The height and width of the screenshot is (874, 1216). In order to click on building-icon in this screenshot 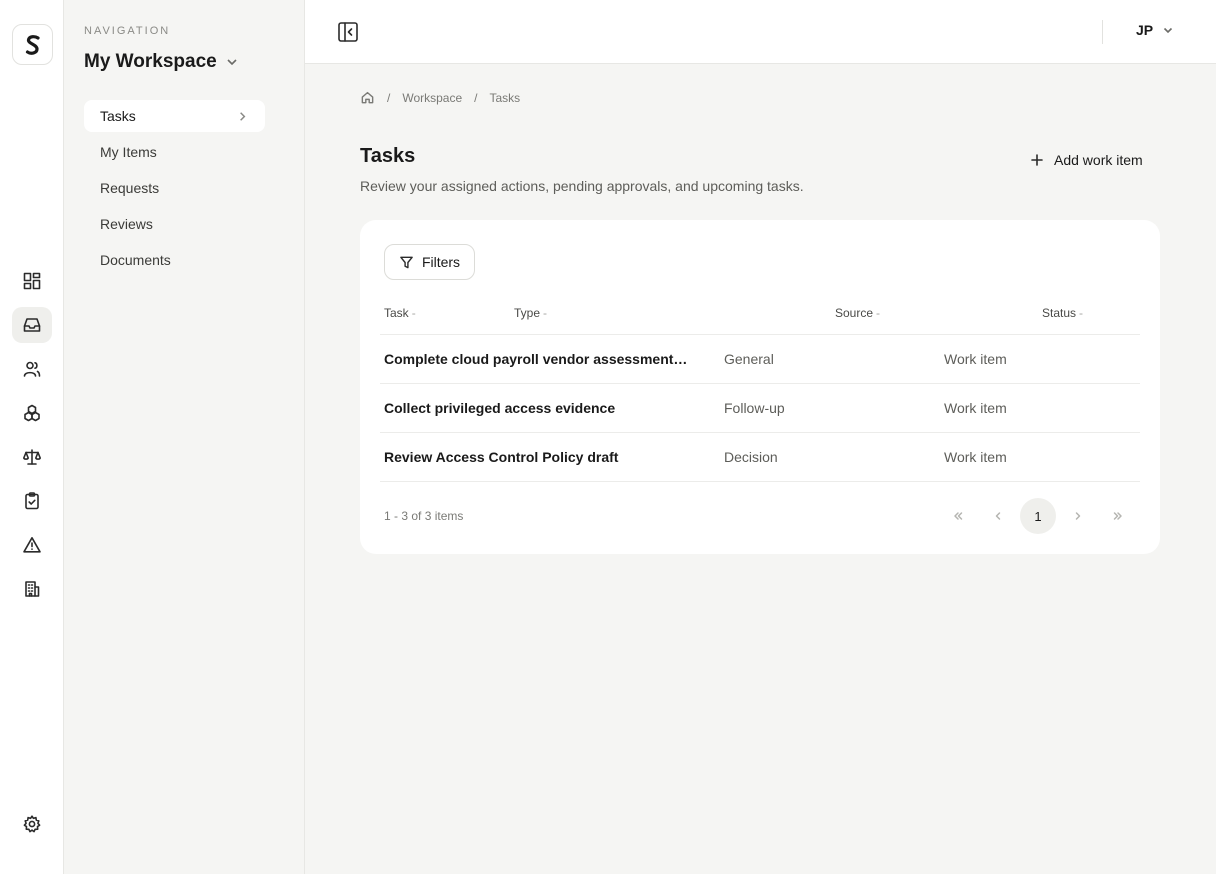, I will do `click(32, 589)`.